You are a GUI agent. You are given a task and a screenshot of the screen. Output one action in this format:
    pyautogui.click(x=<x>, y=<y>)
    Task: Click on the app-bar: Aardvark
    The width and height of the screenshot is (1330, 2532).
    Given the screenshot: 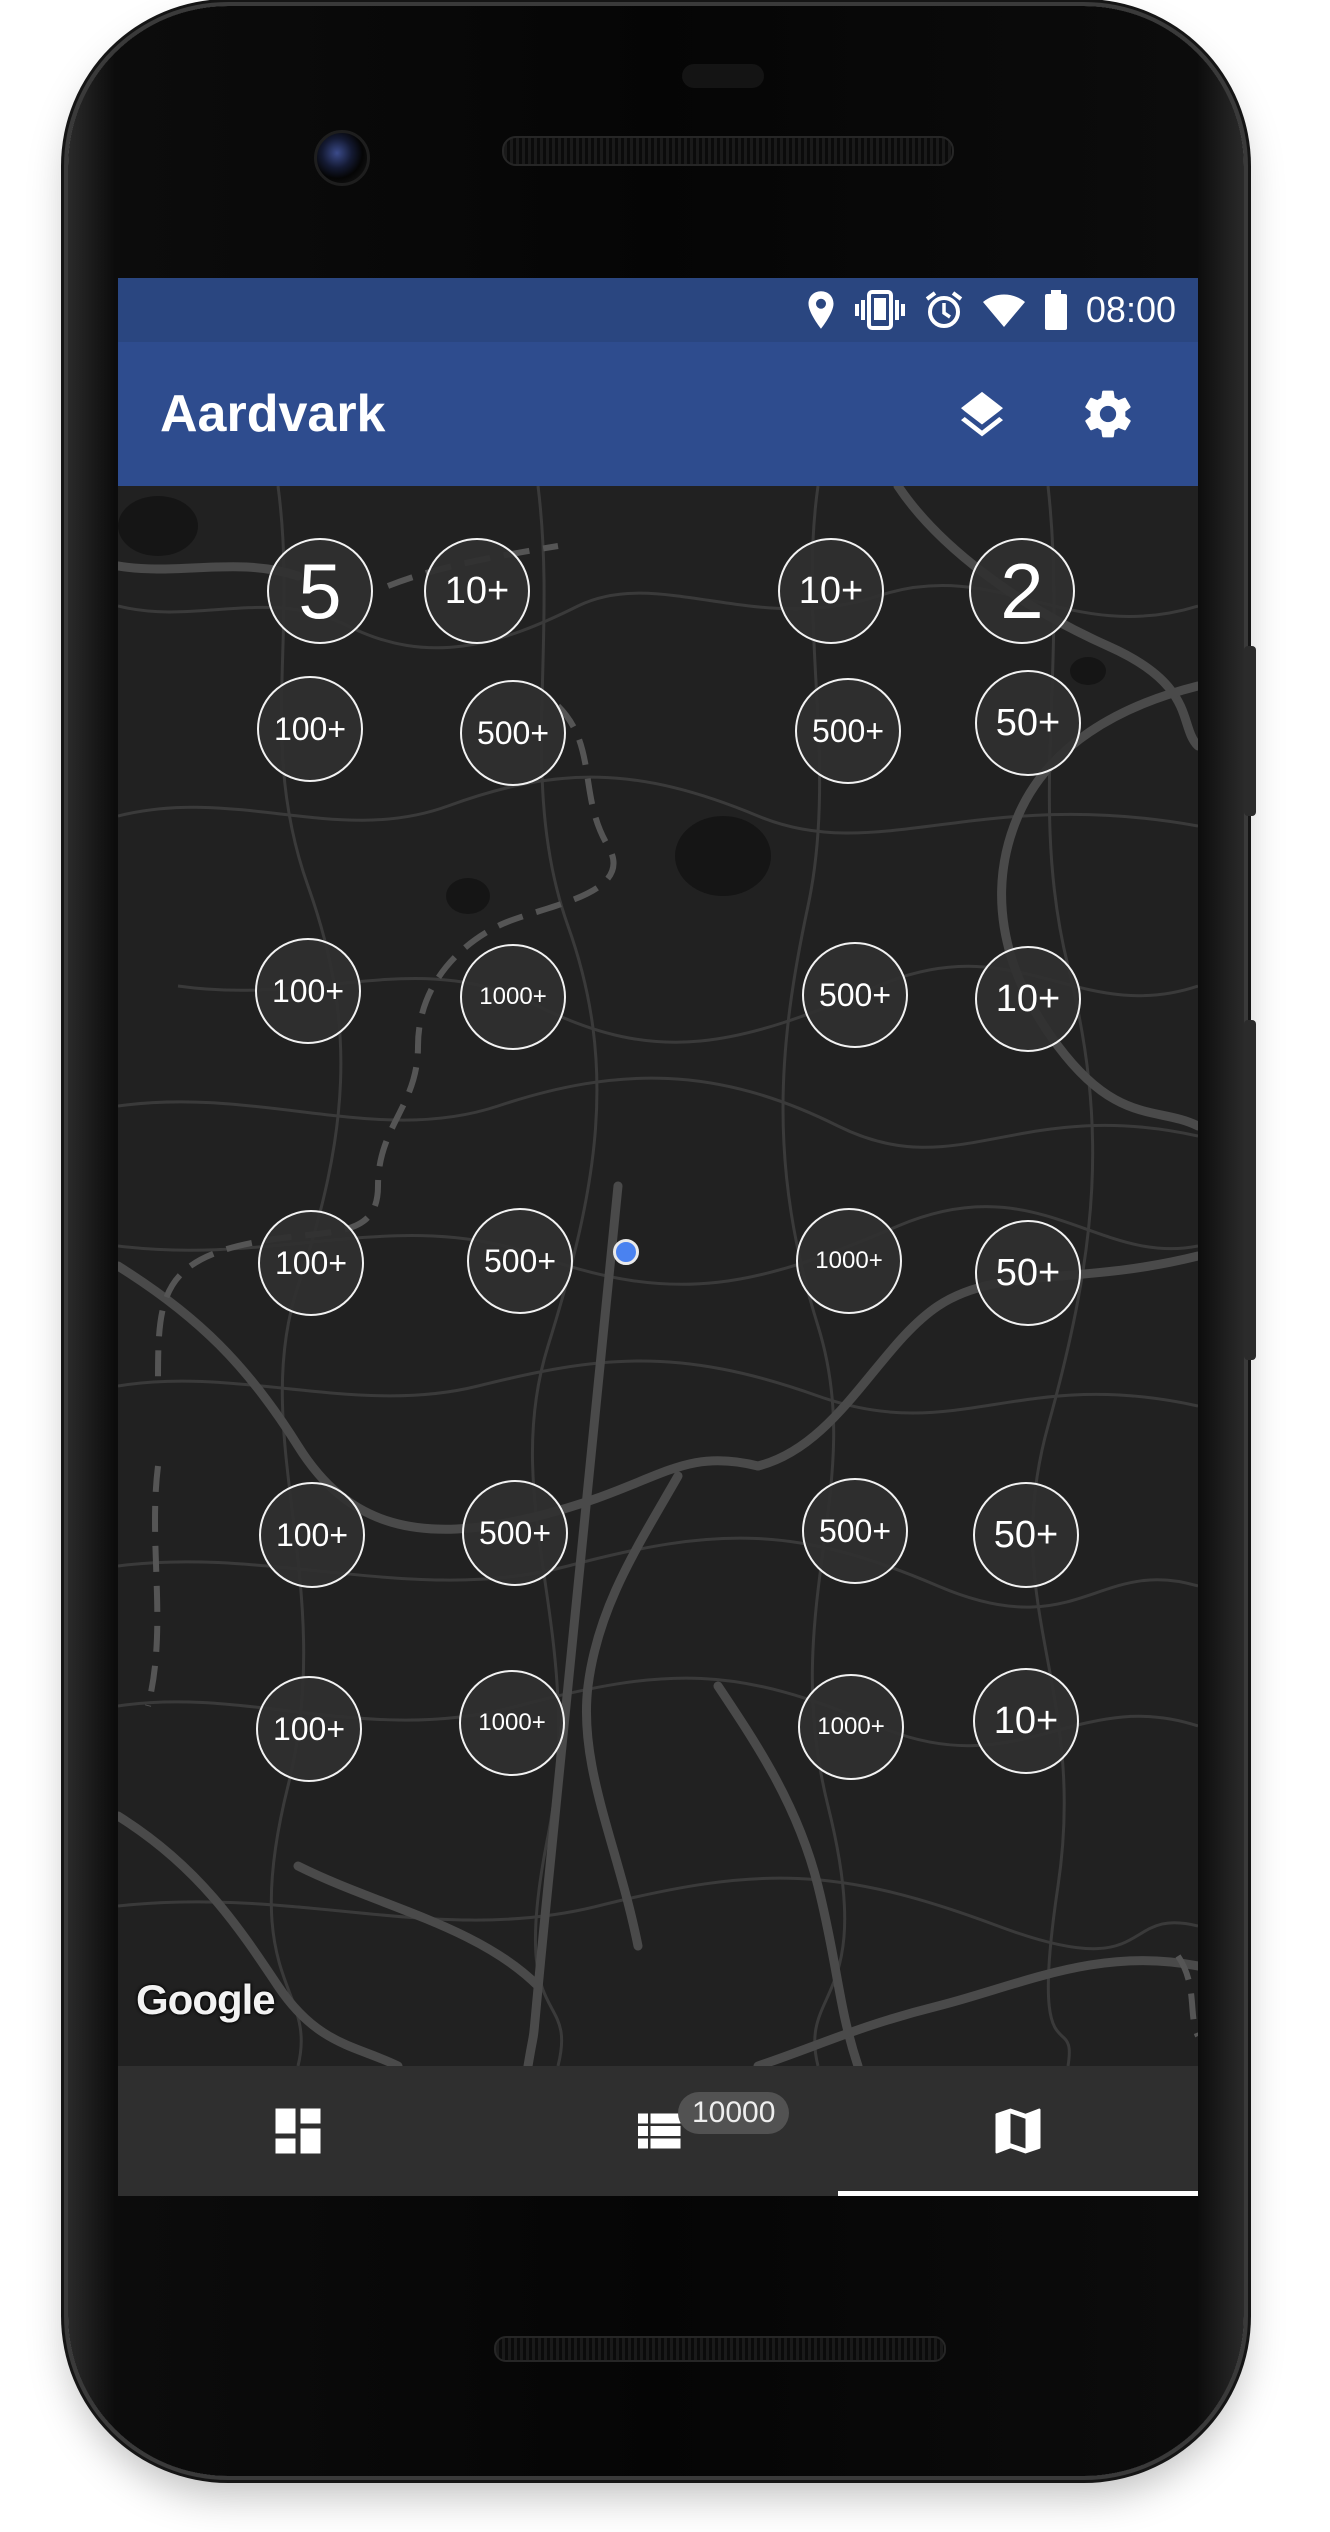 What is the action you would take?
    pyautogui.click(x=658, y=414)
    